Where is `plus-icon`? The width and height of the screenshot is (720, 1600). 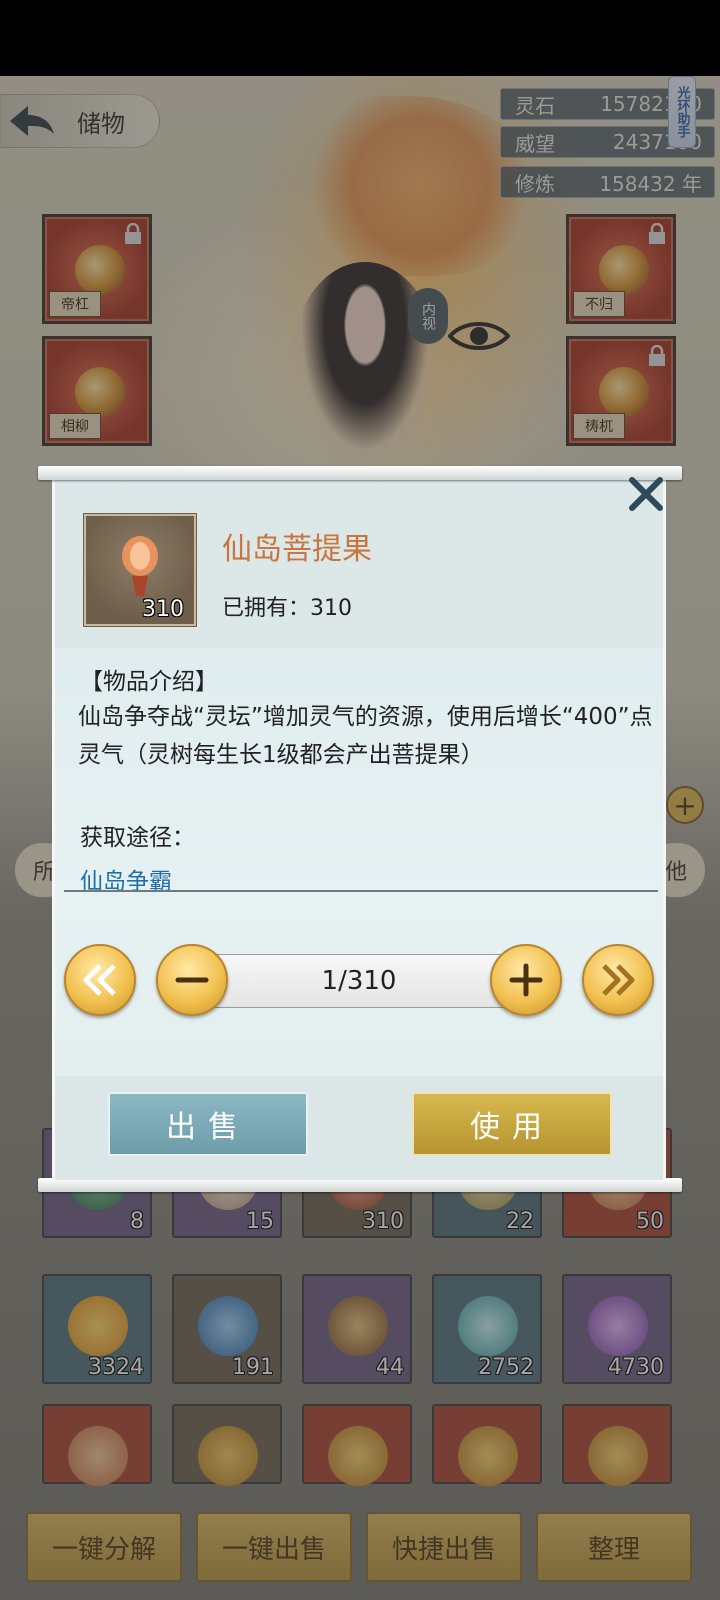
plus-icon is located at coordinates (526, 980).